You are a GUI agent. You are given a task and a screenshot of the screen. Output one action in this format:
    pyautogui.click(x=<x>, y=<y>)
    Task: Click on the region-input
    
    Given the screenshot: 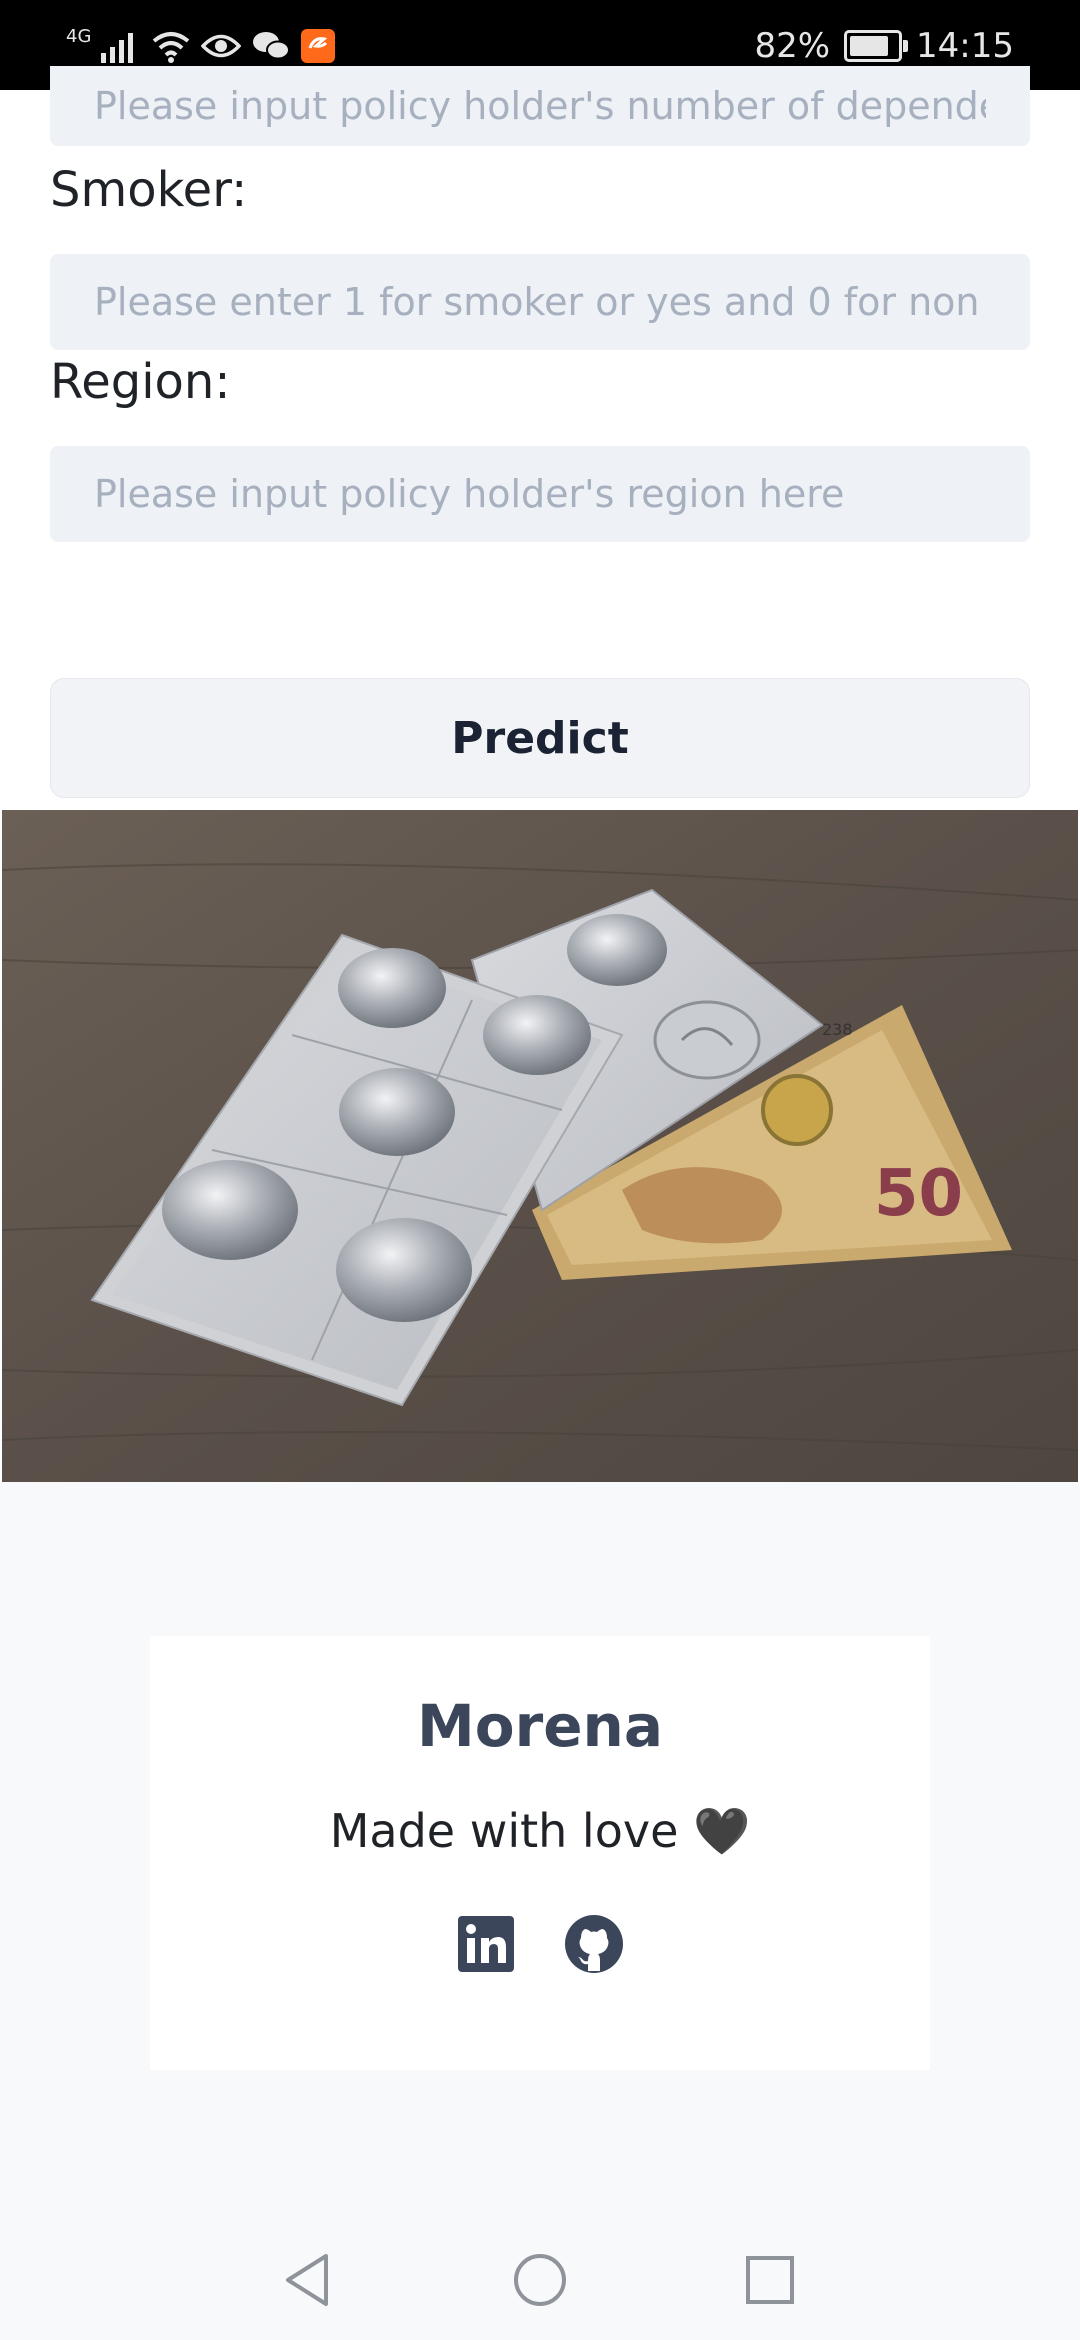 What is the action you would take?
    pyautogui.click(x=540, y=494)
    